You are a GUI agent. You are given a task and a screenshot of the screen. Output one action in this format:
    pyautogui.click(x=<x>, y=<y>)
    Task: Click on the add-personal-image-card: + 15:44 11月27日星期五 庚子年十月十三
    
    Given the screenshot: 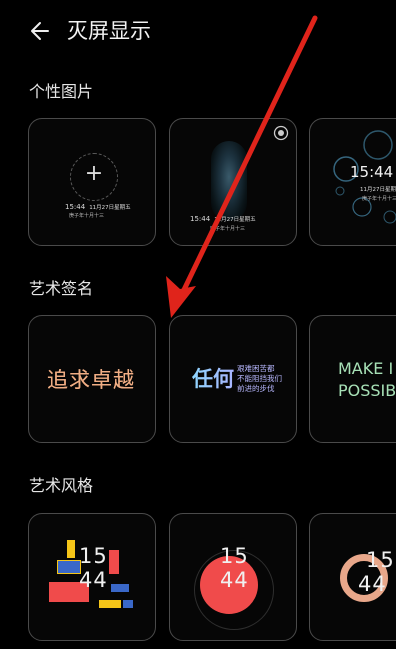 What is the action you would take?
    pyautogui.click(x=92, y=182)
    